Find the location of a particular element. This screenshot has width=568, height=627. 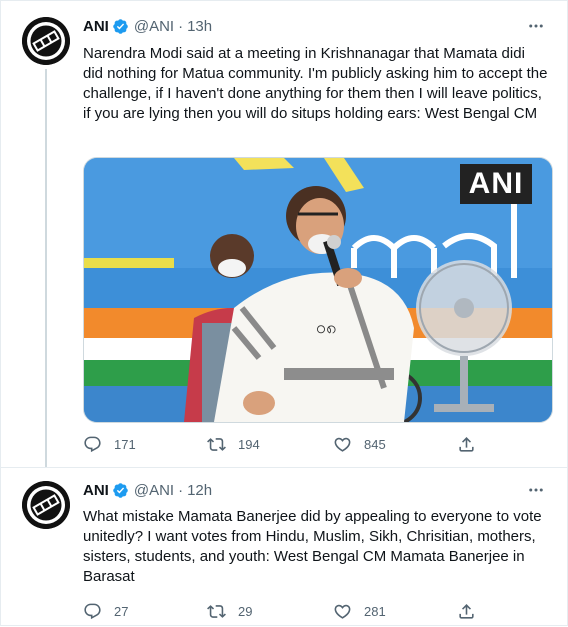

like-count: 845 is located at coordinates (375, 444).